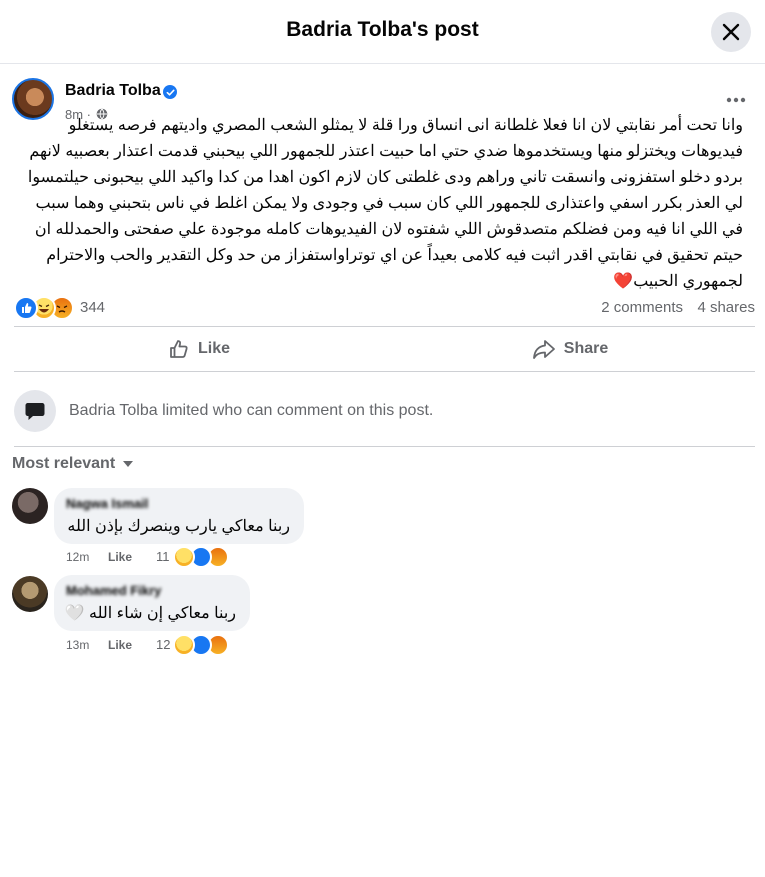 This screenshot has width=765, height=877. Describe the element at coordinates (543, 349) in the screenshot. I see `share-icon` at that location.